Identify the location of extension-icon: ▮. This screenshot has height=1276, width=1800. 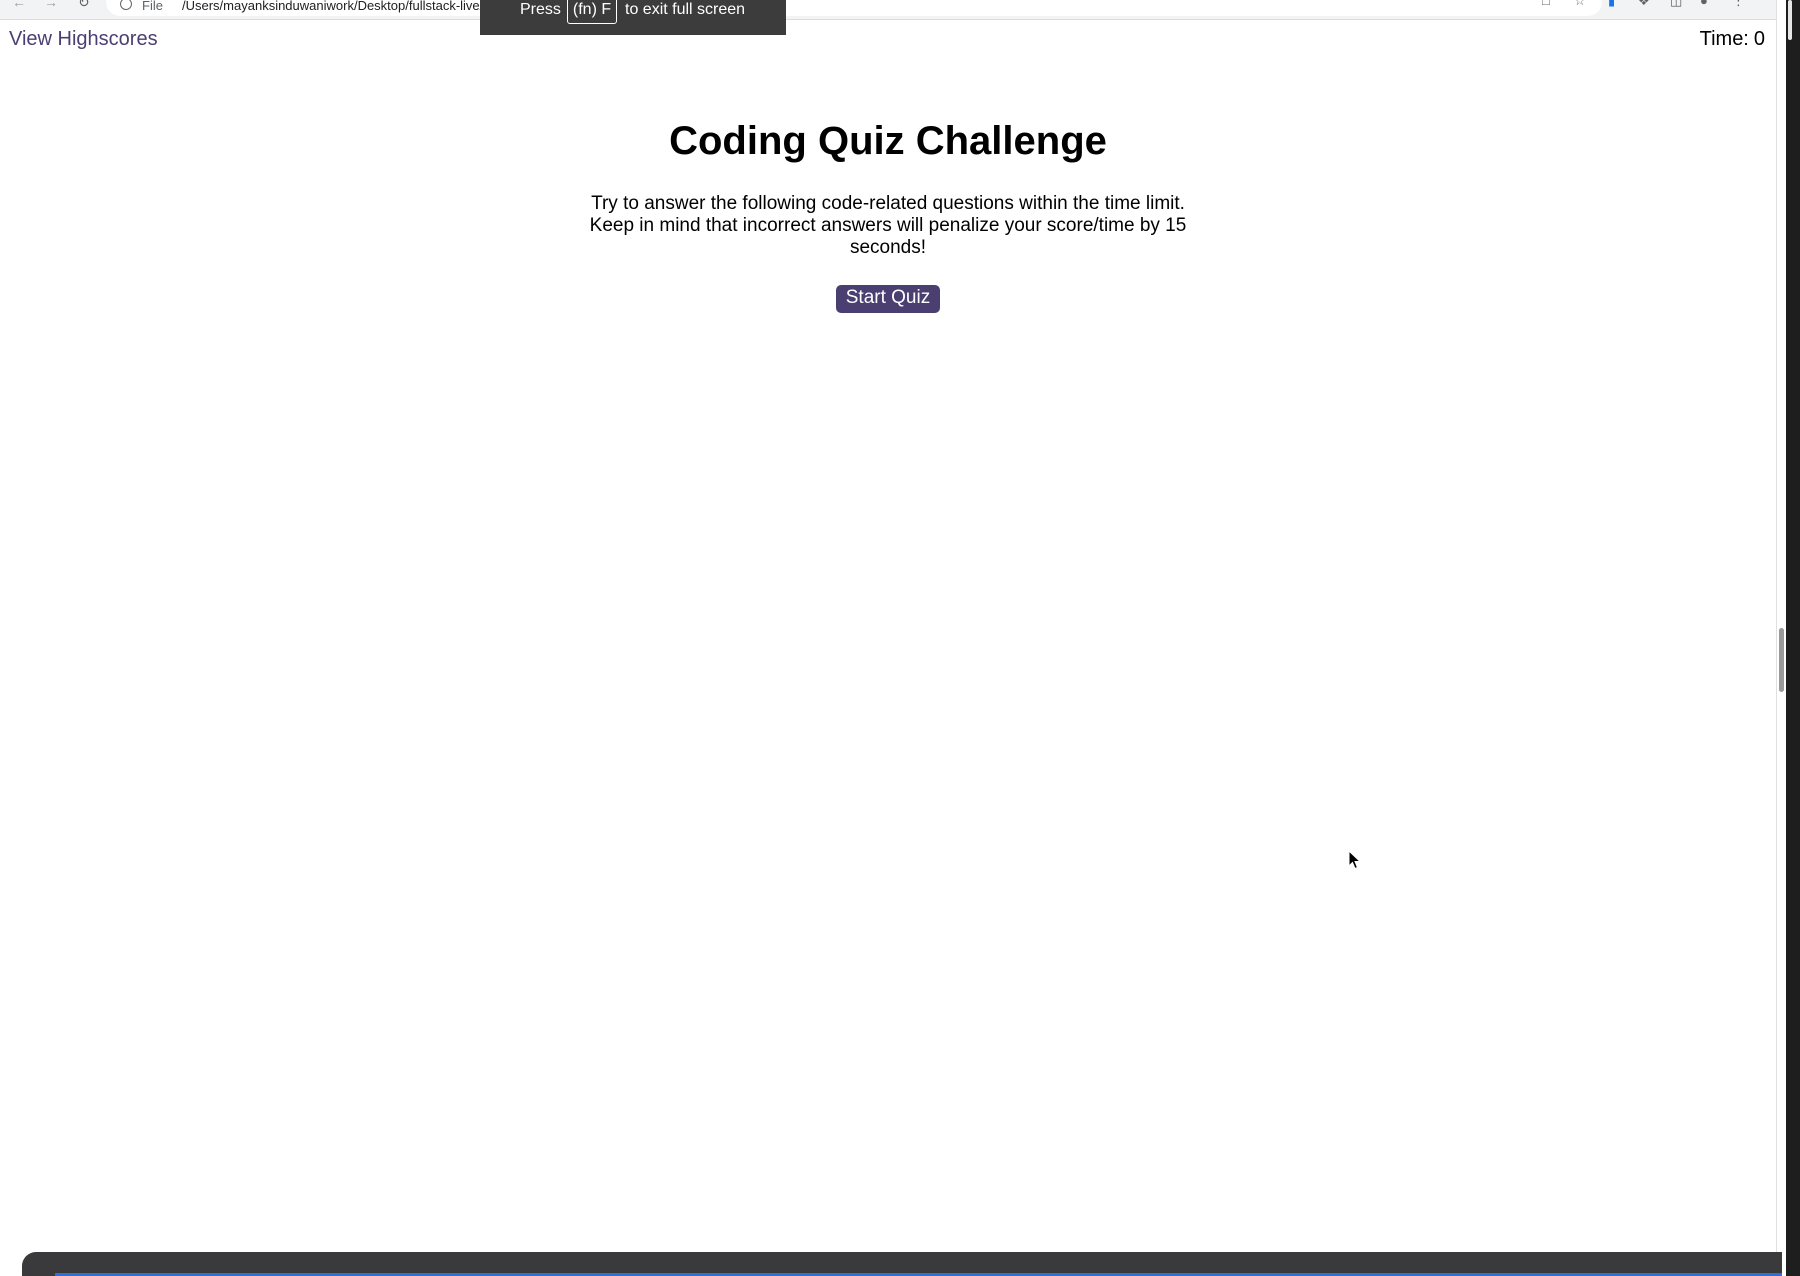
(1611, 4).